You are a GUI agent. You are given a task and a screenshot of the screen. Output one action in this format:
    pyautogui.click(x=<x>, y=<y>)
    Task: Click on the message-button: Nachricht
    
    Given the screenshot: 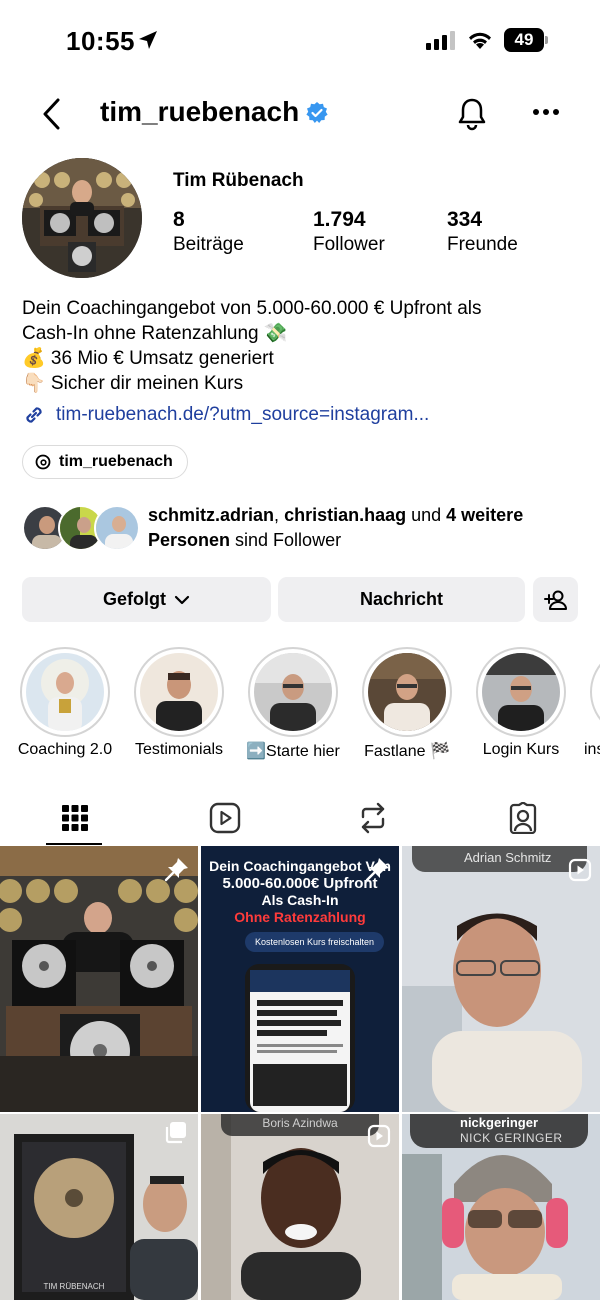 What is the action you would take?
    pyautogui.click(x=401, y=599)
    